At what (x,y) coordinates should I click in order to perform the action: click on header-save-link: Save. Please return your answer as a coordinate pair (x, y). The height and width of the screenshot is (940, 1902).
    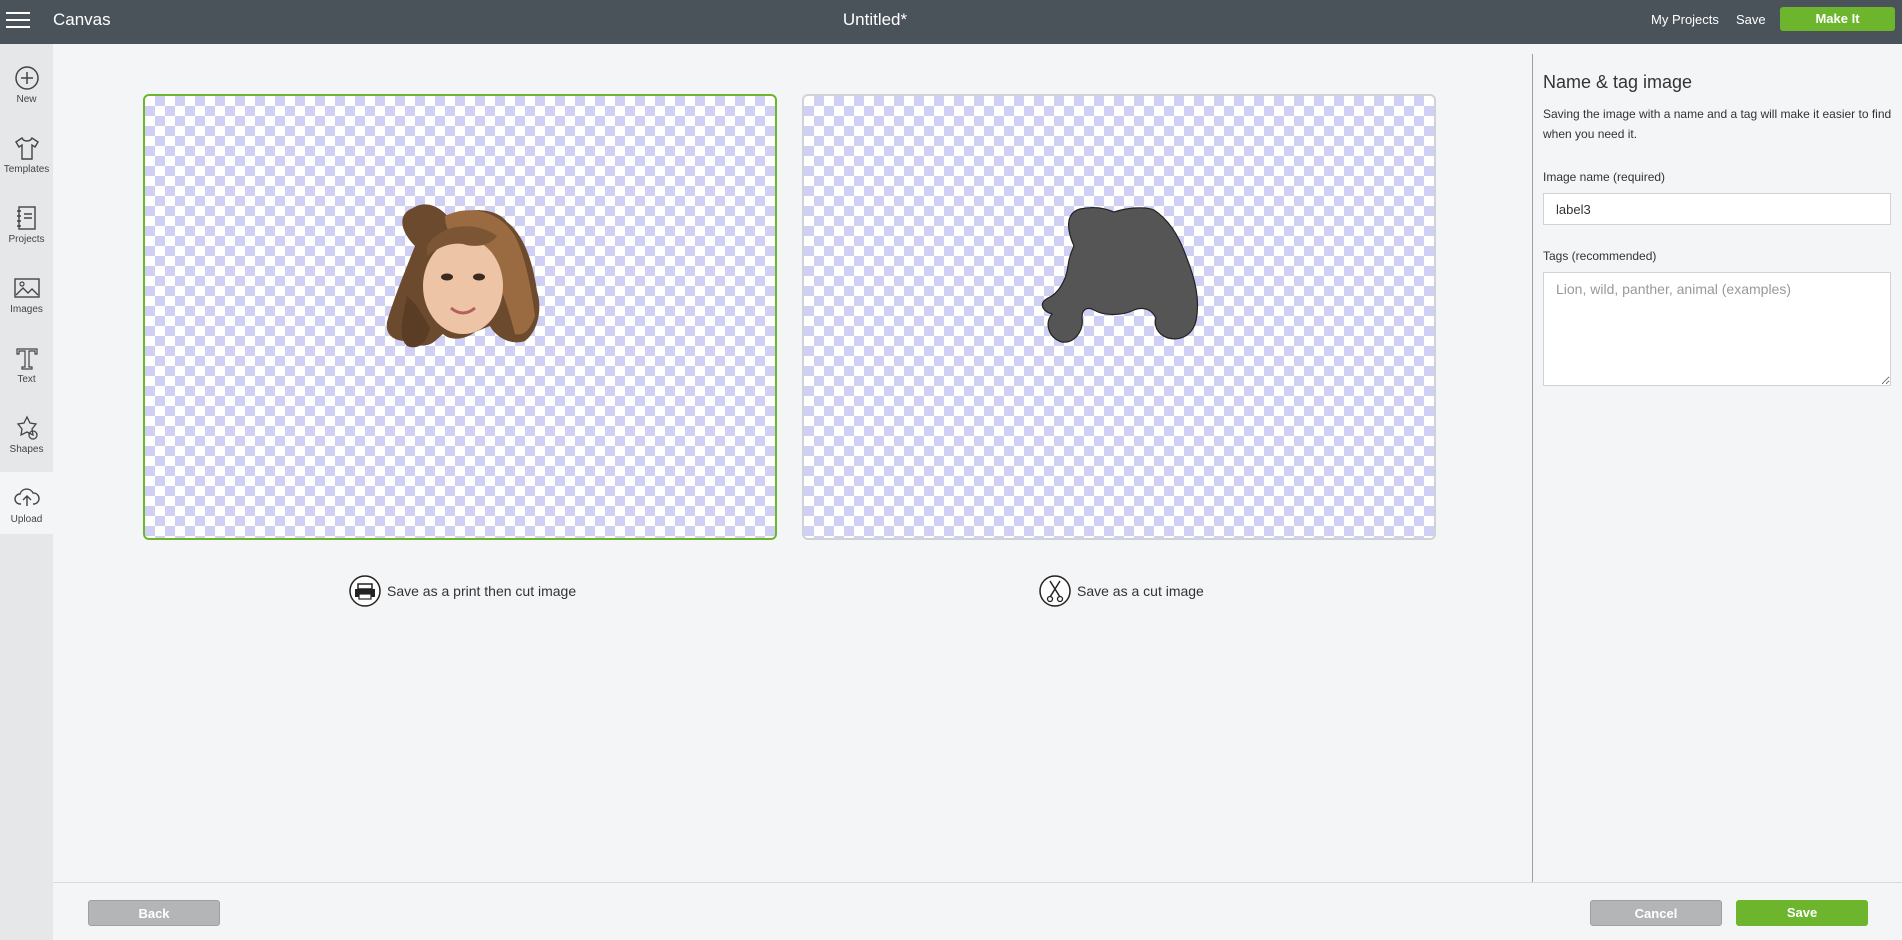
    Looking at the image, I should click on (1751, 19).